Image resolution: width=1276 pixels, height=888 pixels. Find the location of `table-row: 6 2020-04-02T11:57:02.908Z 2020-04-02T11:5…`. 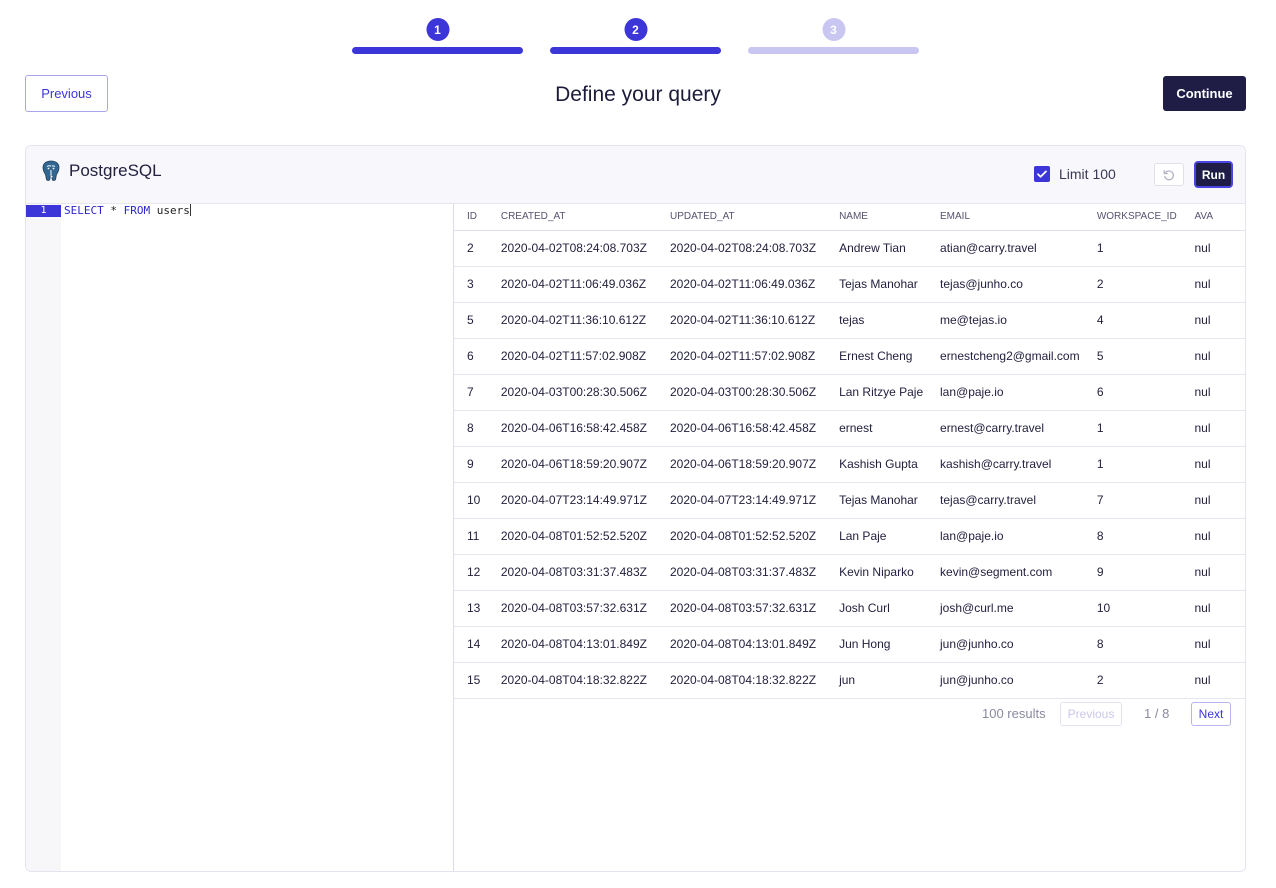

table-row: 6 2020-04-02T11:57:02.908Z 2020-04-02T11:5… is located at coordinates (849, 356).